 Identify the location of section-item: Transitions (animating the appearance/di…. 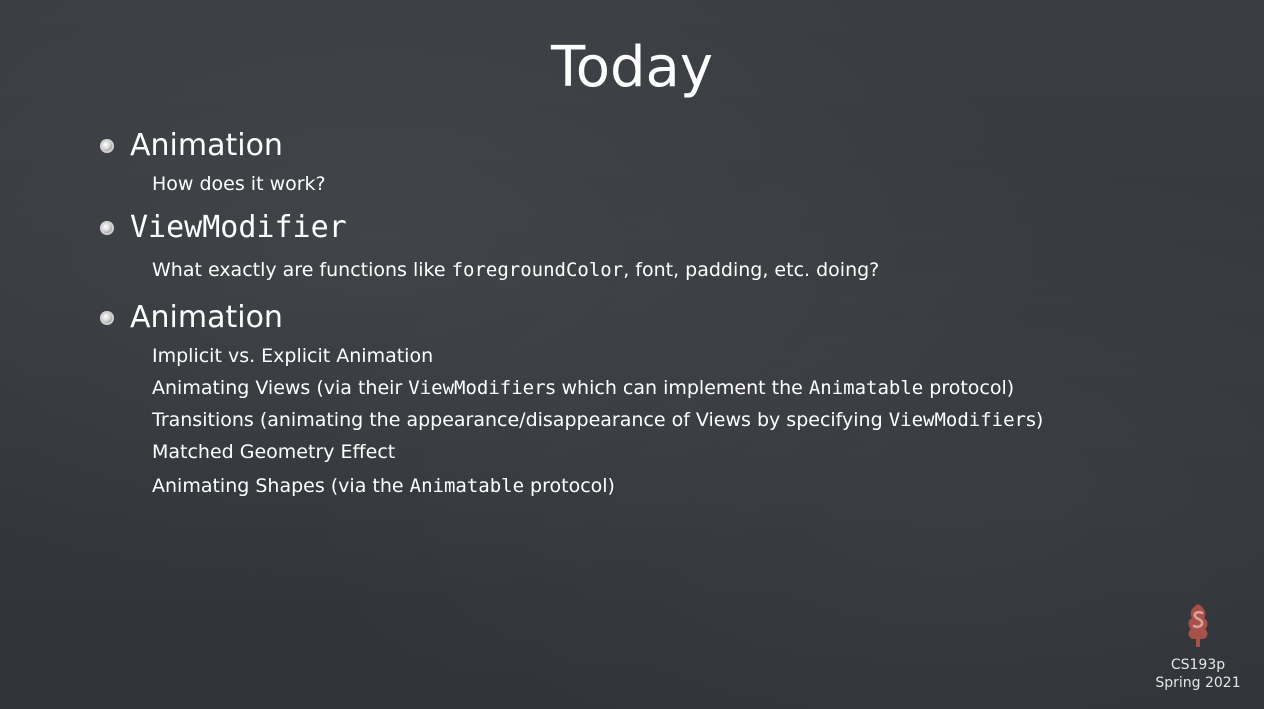
(597, 420).